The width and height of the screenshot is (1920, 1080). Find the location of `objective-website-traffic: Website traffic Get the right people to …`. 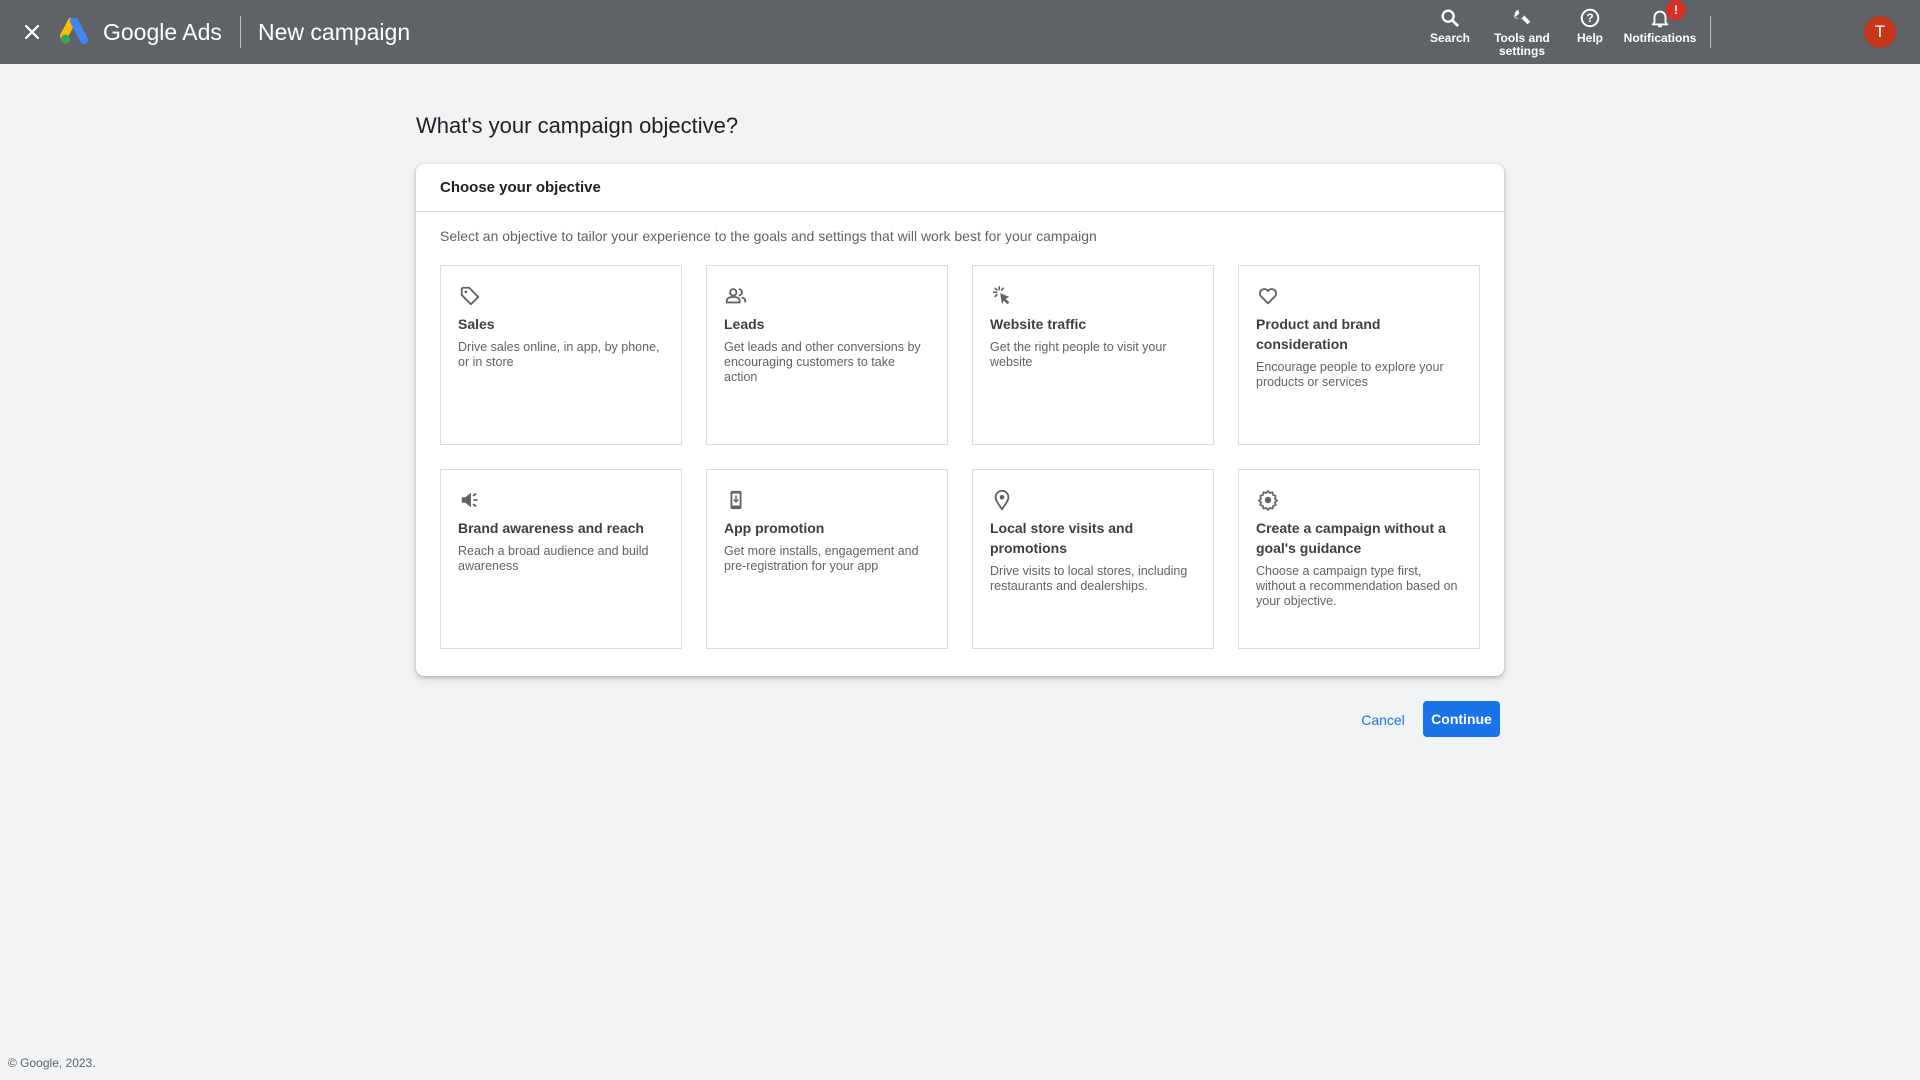

objective-website-traffic: Website traffic Get the right people to … is located at coordinates (1093, 355).